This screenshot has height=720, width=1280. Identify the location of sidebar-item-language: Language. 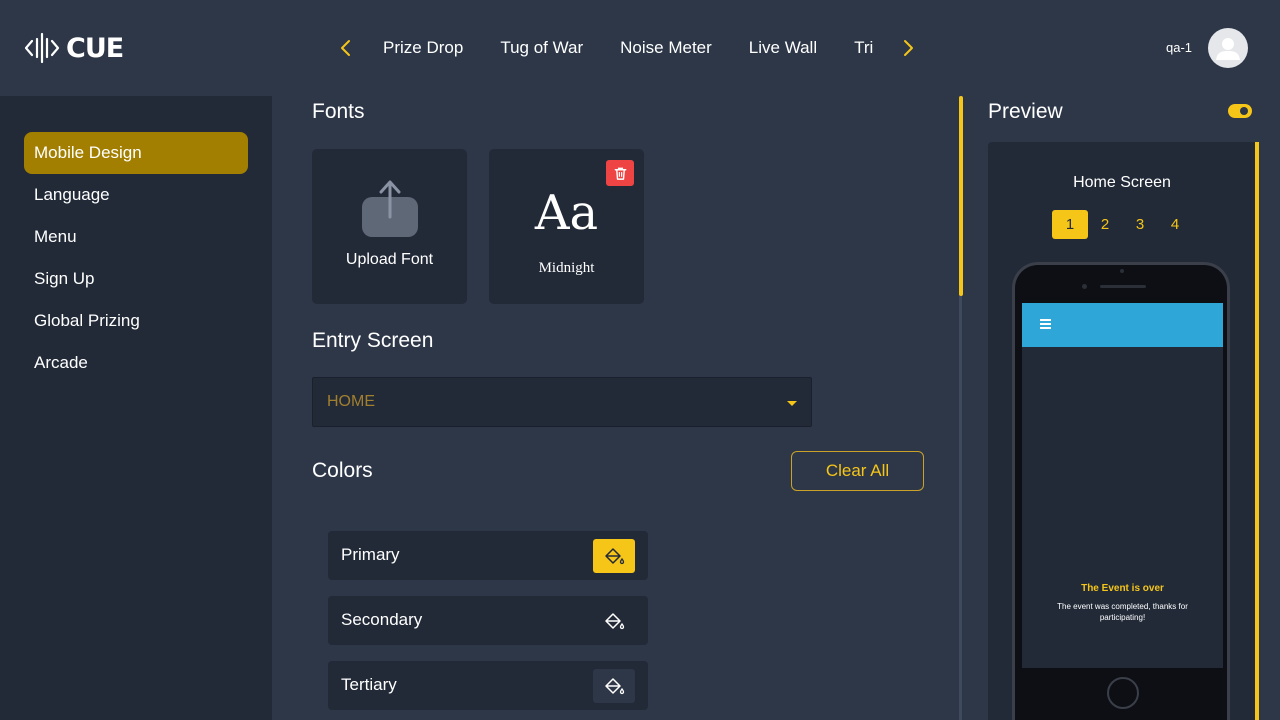
(136, 195).